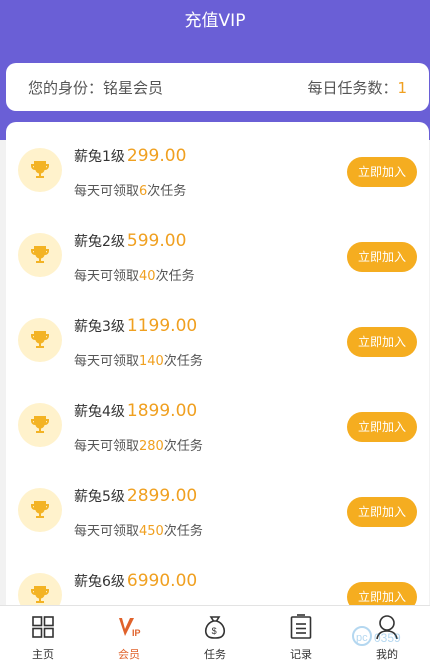 This screenshot has width=430, height=665. Describe the element at coordinates (162, 411) in the screenshot. I see `level-price: 1899.00` at that location.